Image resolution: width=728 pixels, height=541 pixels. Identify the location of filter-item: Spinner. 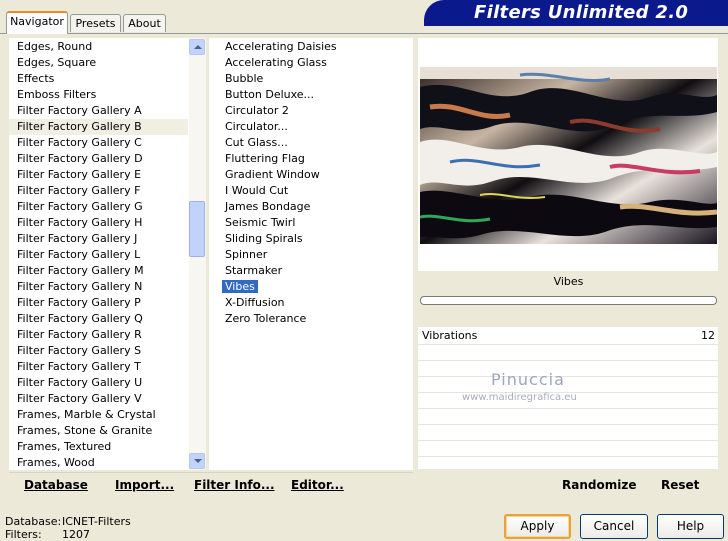
(238, 255).